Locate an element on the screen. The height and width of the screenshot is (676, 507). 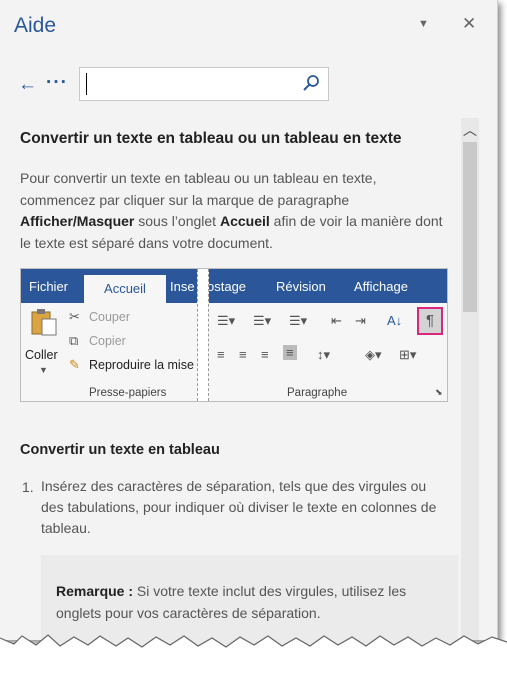
dialog-launcher-icon: ⬊ is located at coordinates (439, 392).